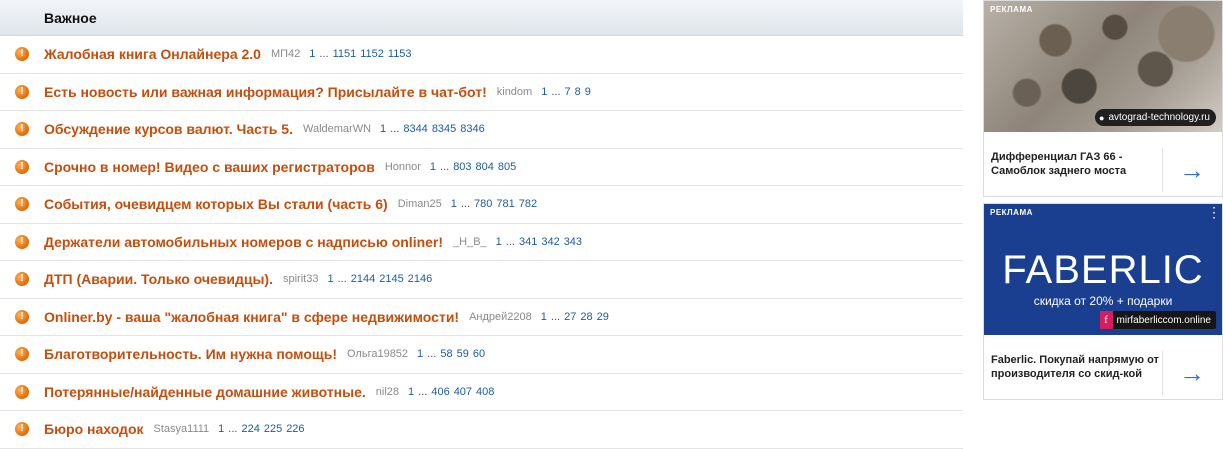 This screenshot has width=1223, height=449. I want to click on page-link: 28, so click(586, 317).